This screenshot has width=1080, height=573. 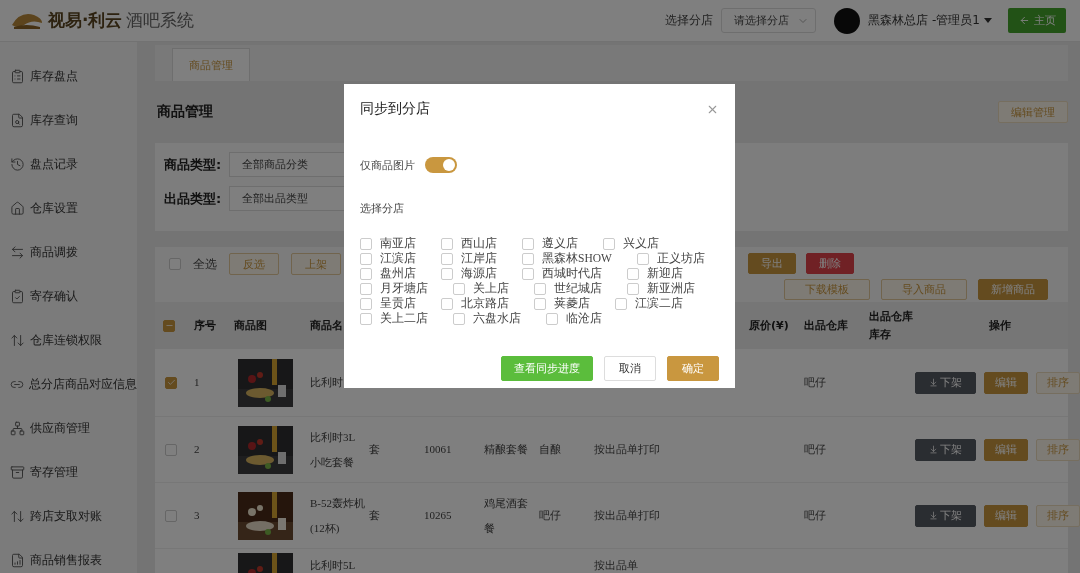 I want to click on store-option: 六盘水店, so click(x=487, y=318).